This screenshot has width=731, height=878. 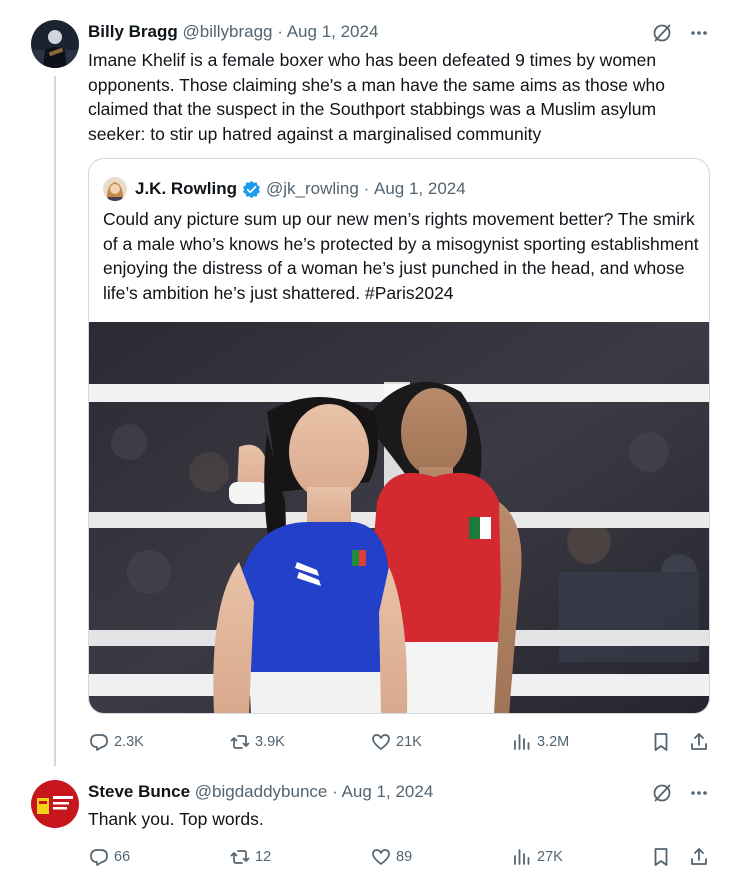 What do you see at coordinates (409, 742) in the screenshot?
I see `like-count: 21K` at bounding box center [409, 742].